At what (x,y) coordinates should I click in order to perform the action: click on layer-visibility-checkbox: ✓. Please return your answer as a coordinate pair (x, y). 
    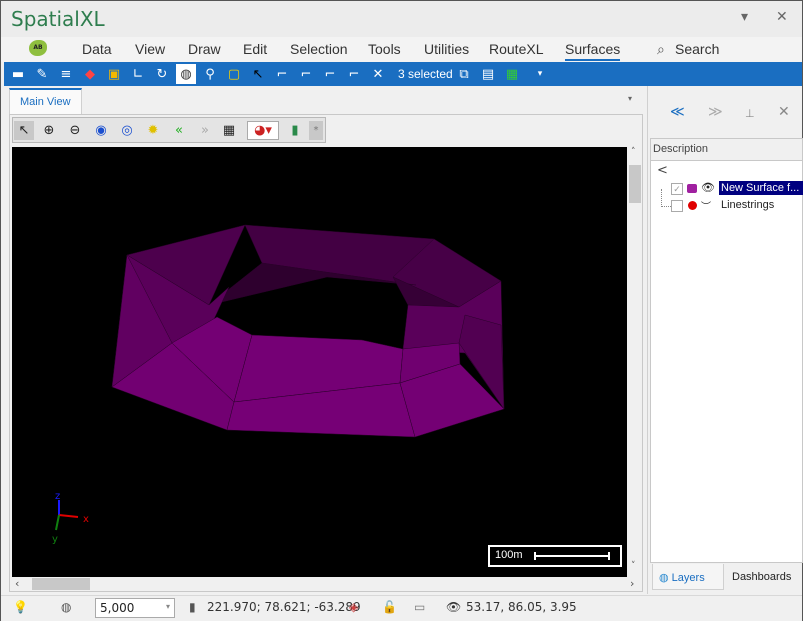
    Looking at the image, I should click on (677, 189).